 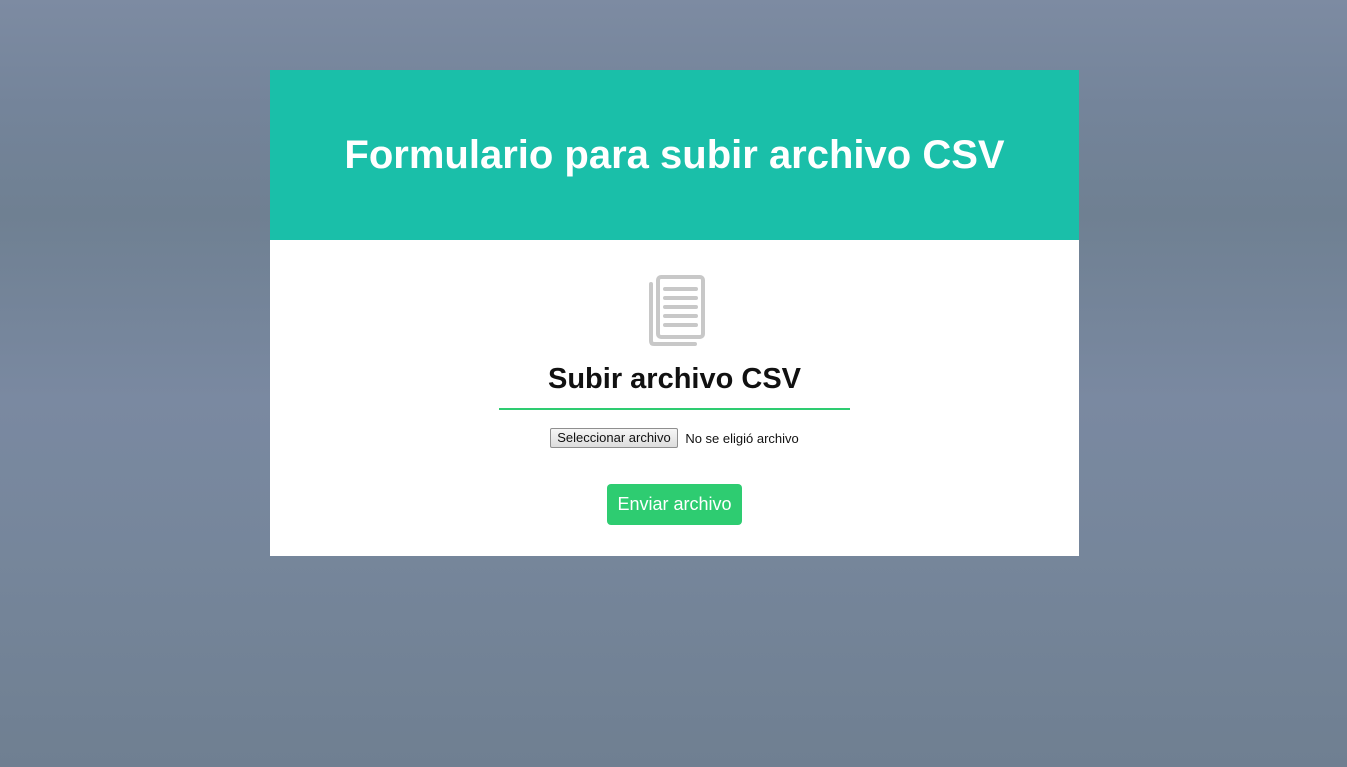 I want to click on submit-button: Enviar archivo, so click(x=674, y=504).